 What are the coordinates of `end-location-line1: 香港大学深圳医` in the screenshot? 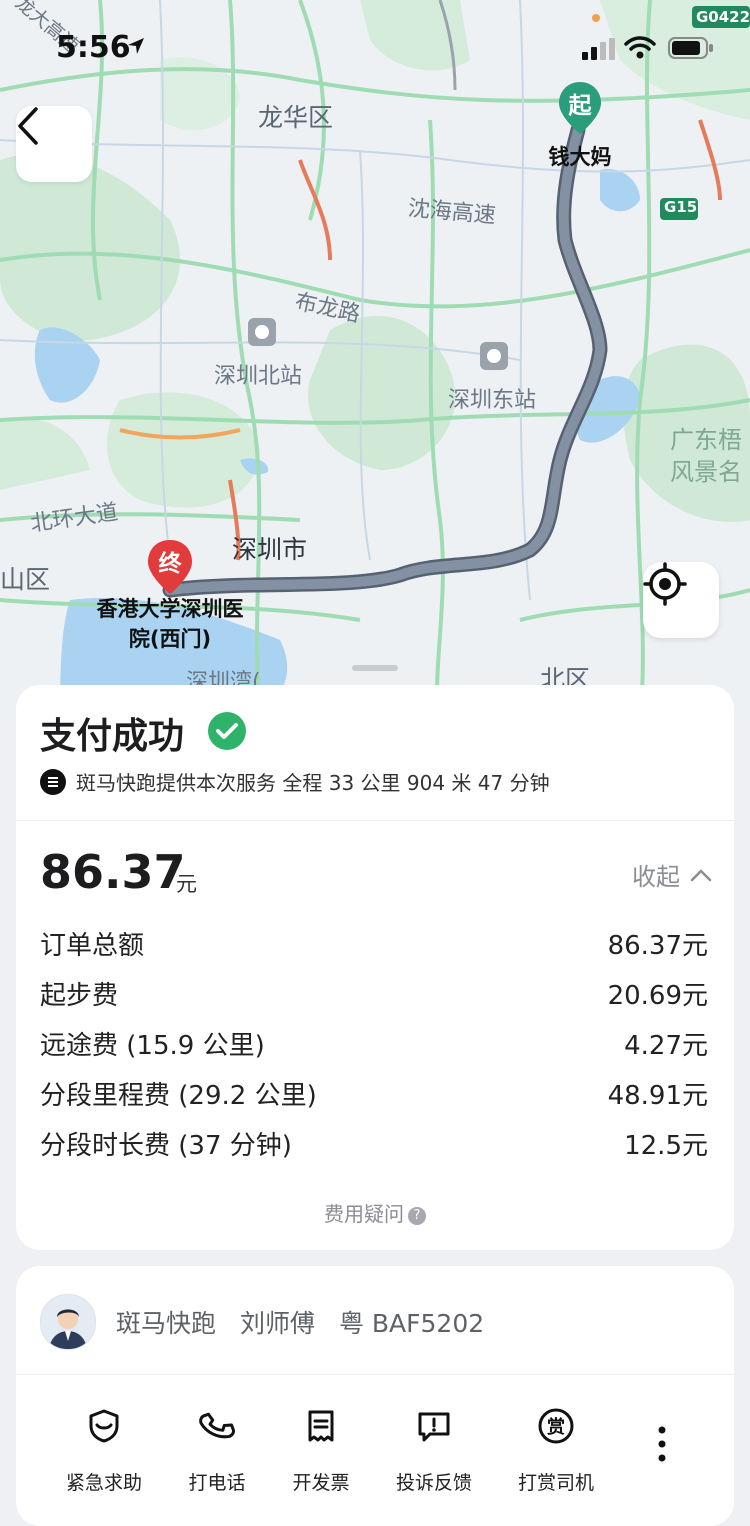 It's located at (170, 609).